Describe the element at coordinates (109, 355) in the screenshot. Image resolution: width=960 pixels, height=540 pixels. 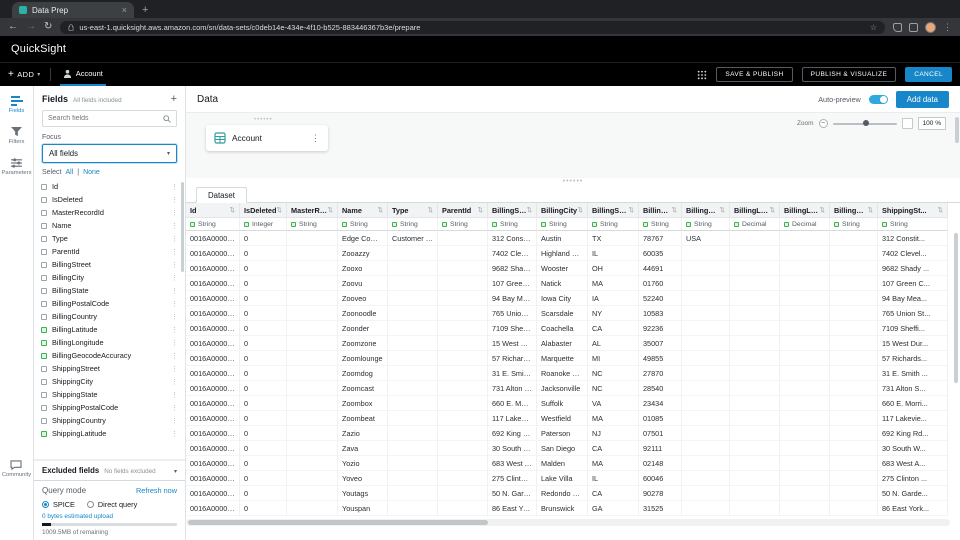
I see `field-item: BillingGeocodeAccuracy ⋮` at that location.